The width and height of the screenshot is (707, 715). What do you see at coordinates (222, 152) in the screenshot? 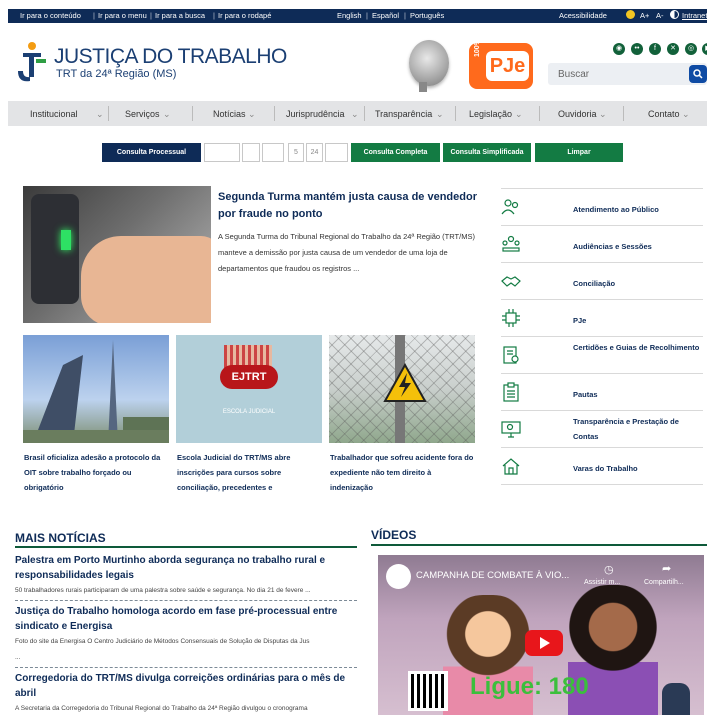
I see `process-number-field` at bounding box center [222, 152].